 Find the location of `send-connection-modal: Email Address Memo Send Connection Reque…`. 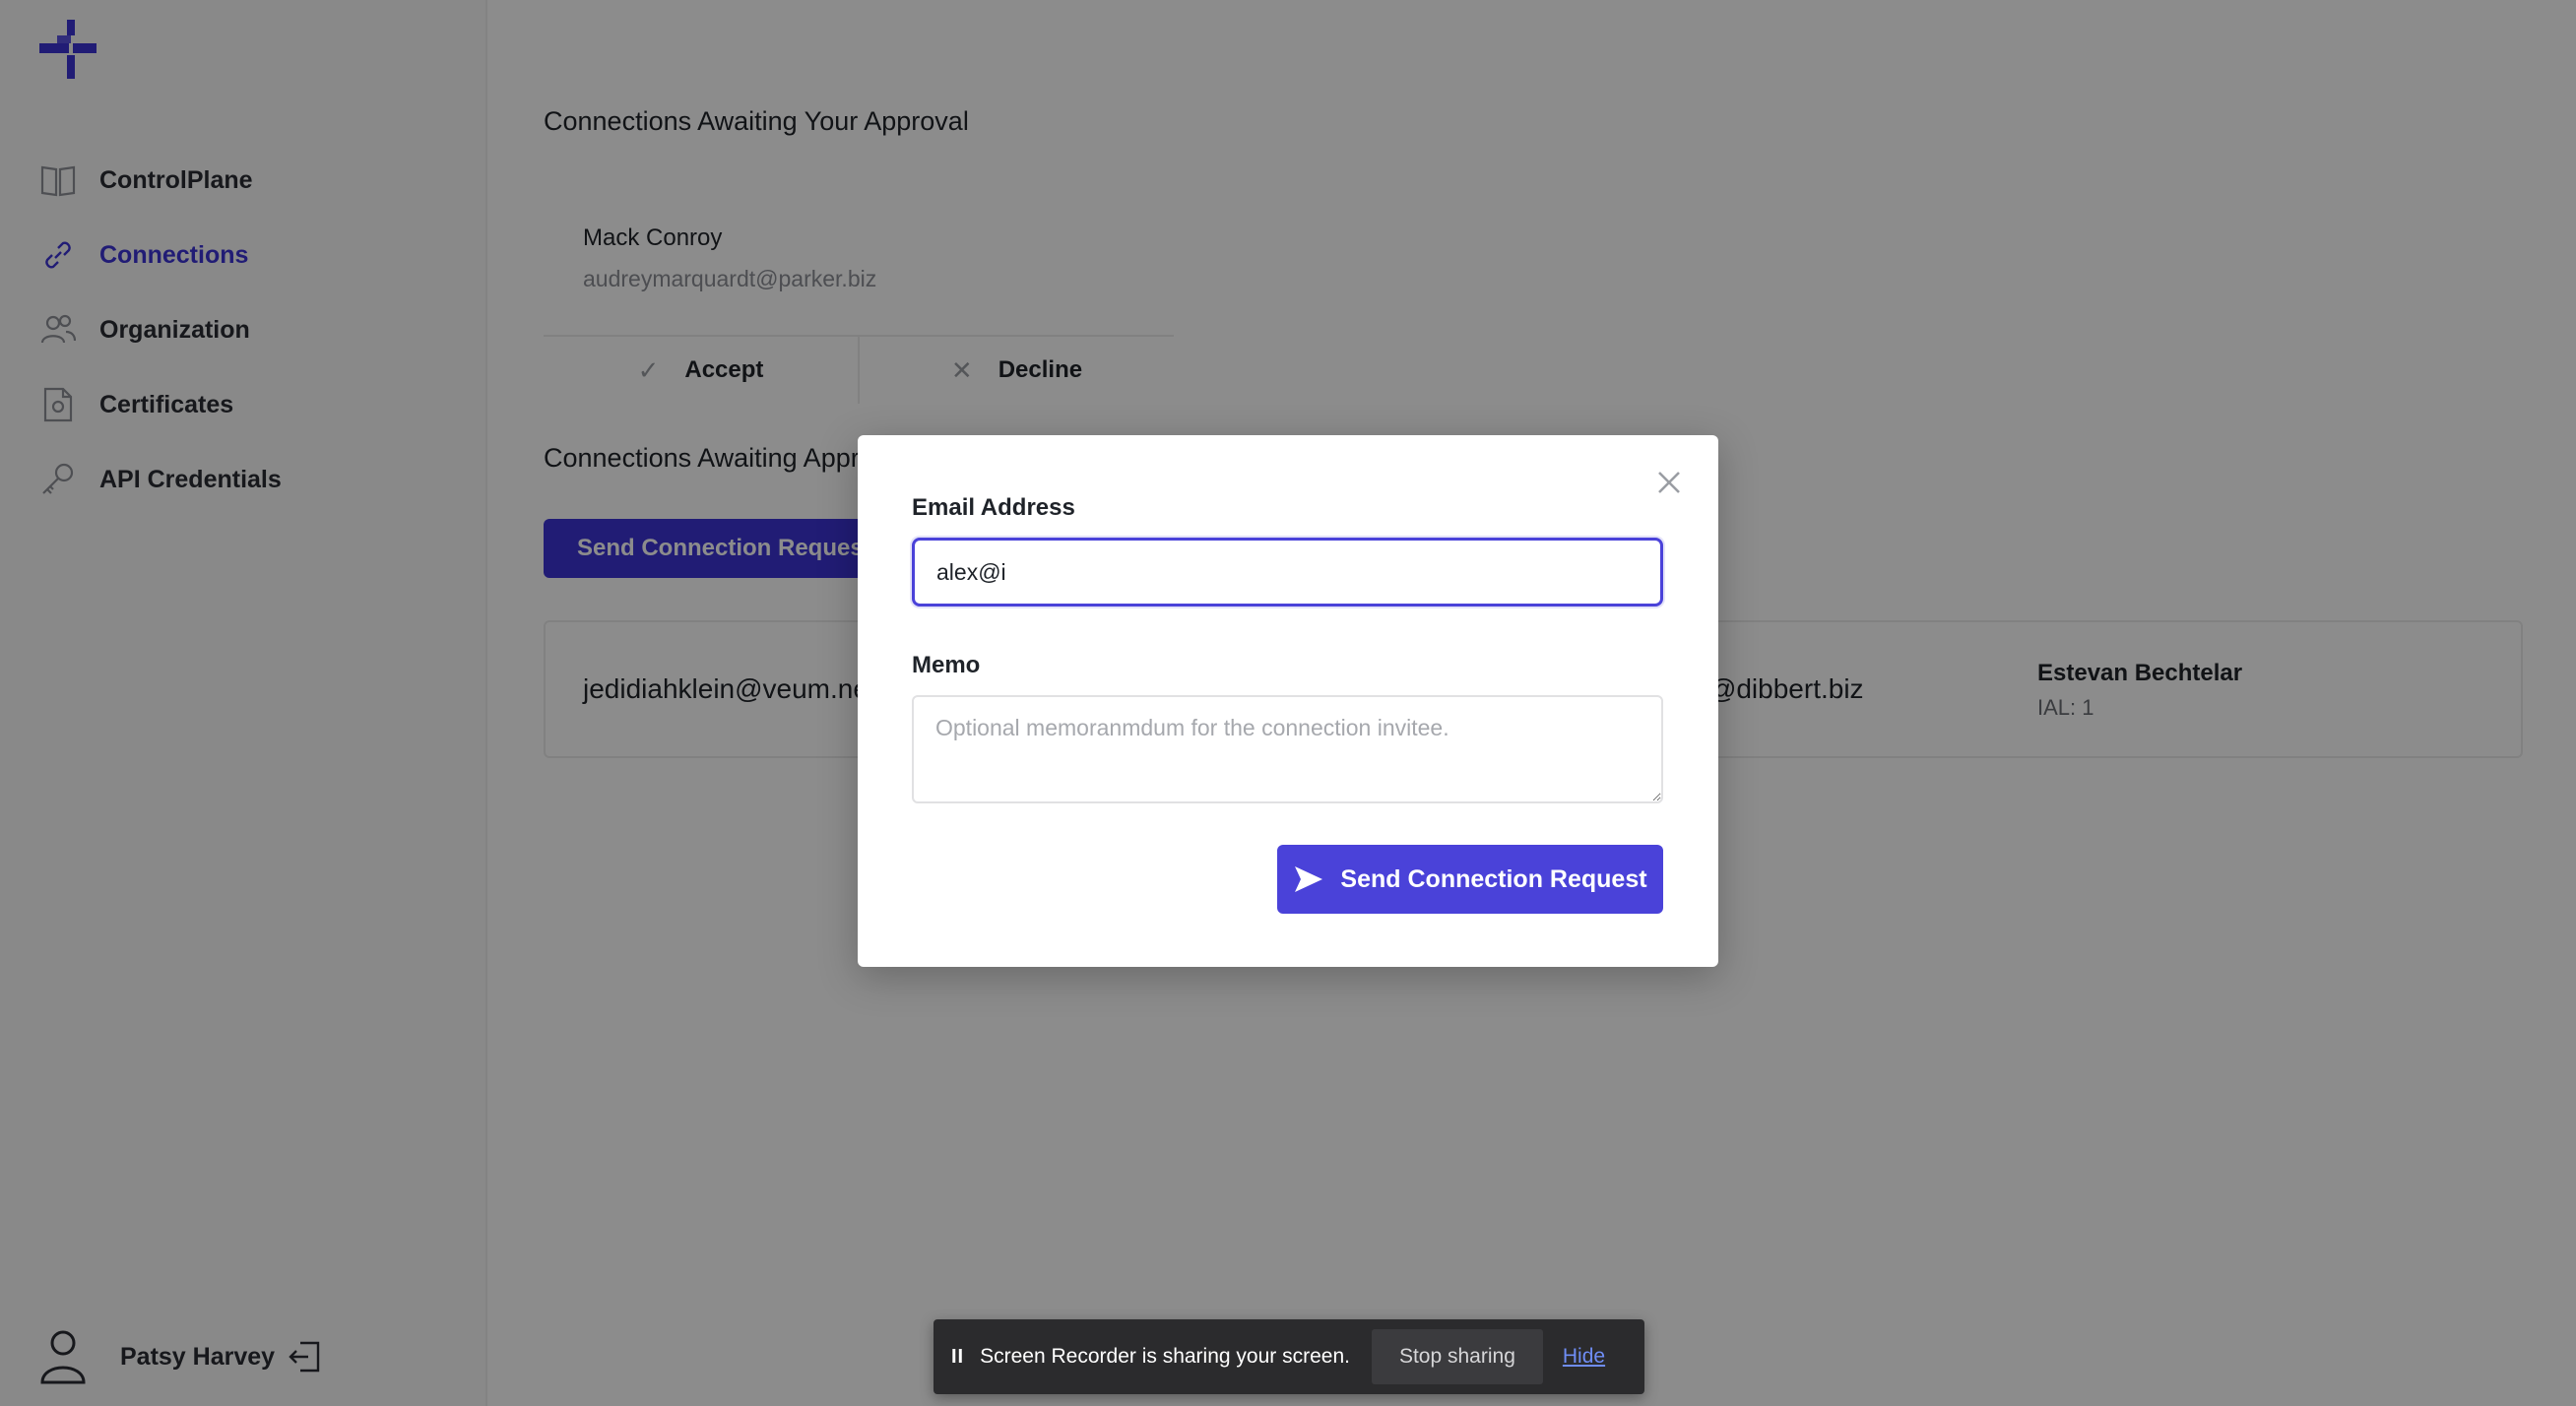

send-connection-modal: Email Address Memo Send Connection Reque… is located at coordinates (1288, 701).